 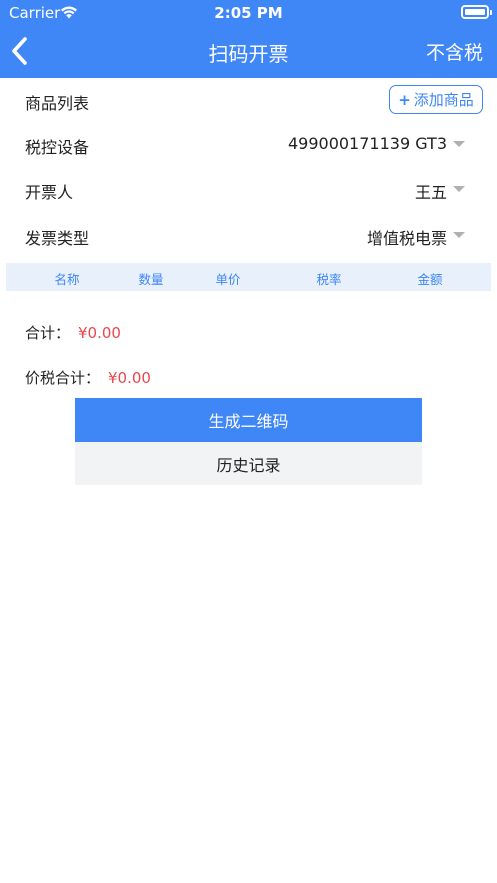 What do you see at coordinates (367, 143) in the screenshot?
I see `tax-device-value: 499000171139 GT3` at bounding box center [367, 143].